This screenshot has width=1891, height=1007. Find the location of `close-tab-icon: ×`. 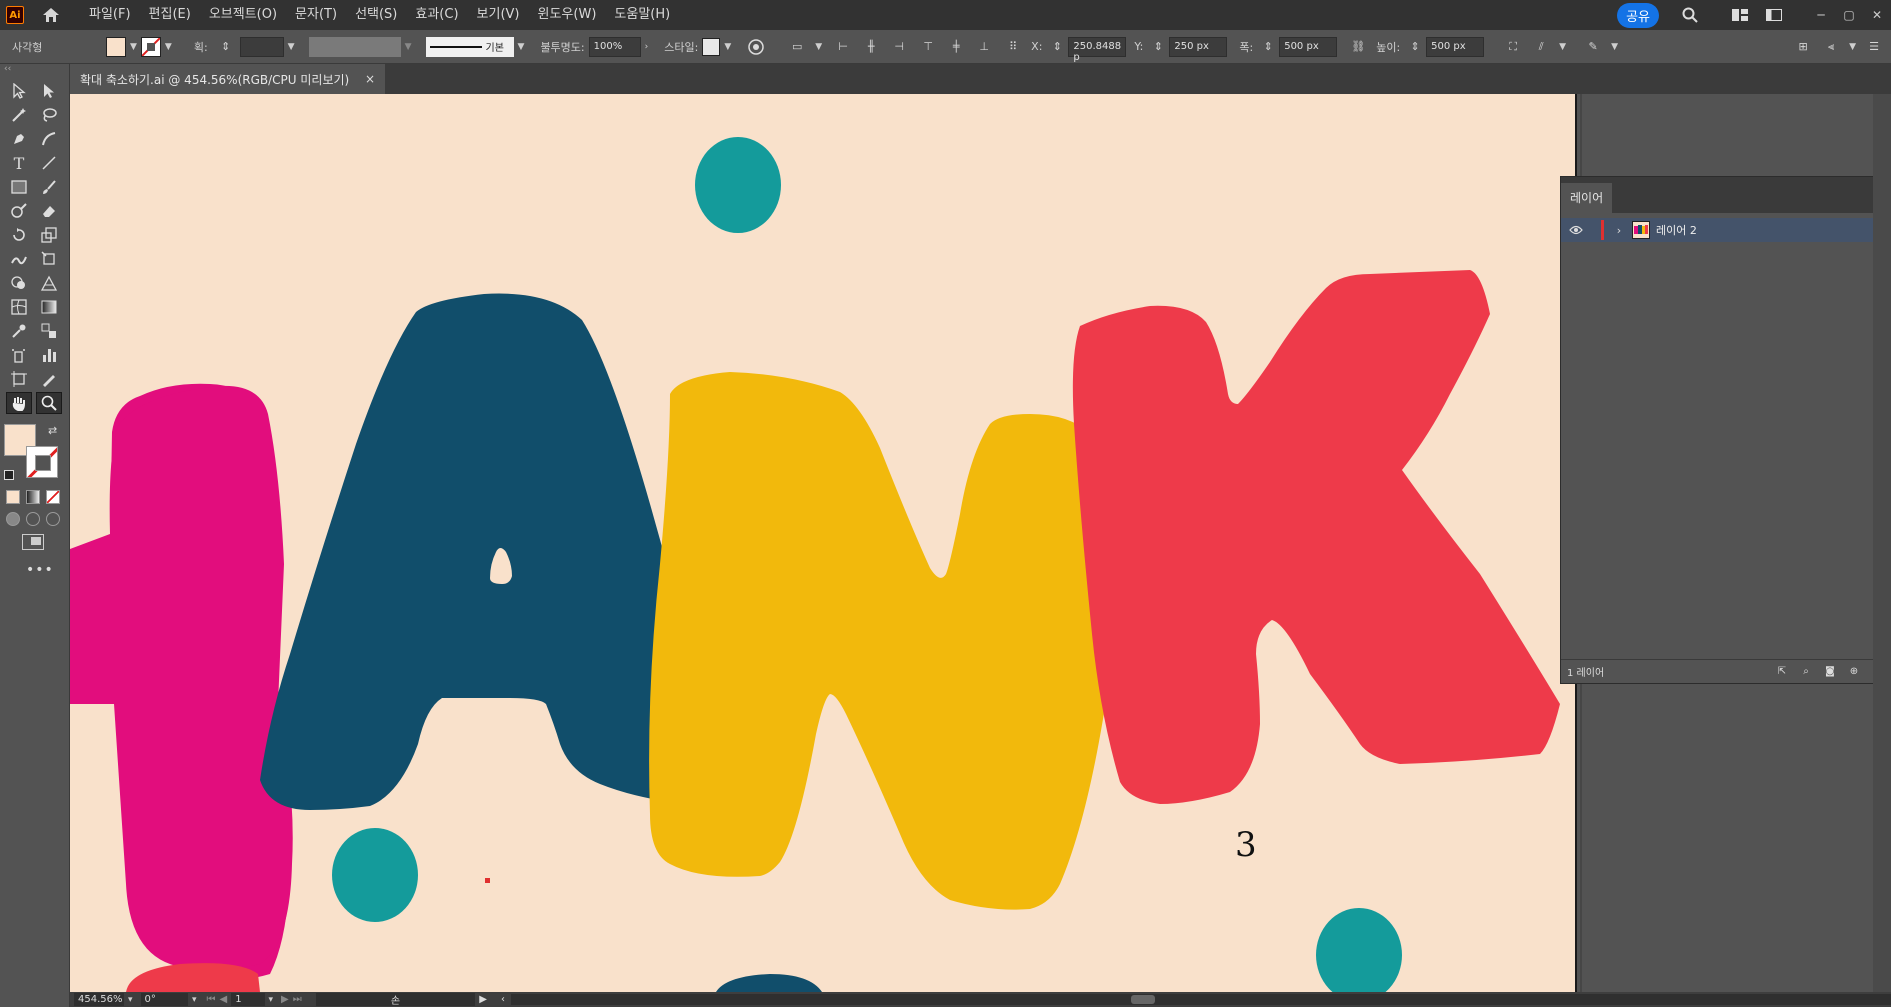

close-tab-icon: × is located at coordinates (370, 79).